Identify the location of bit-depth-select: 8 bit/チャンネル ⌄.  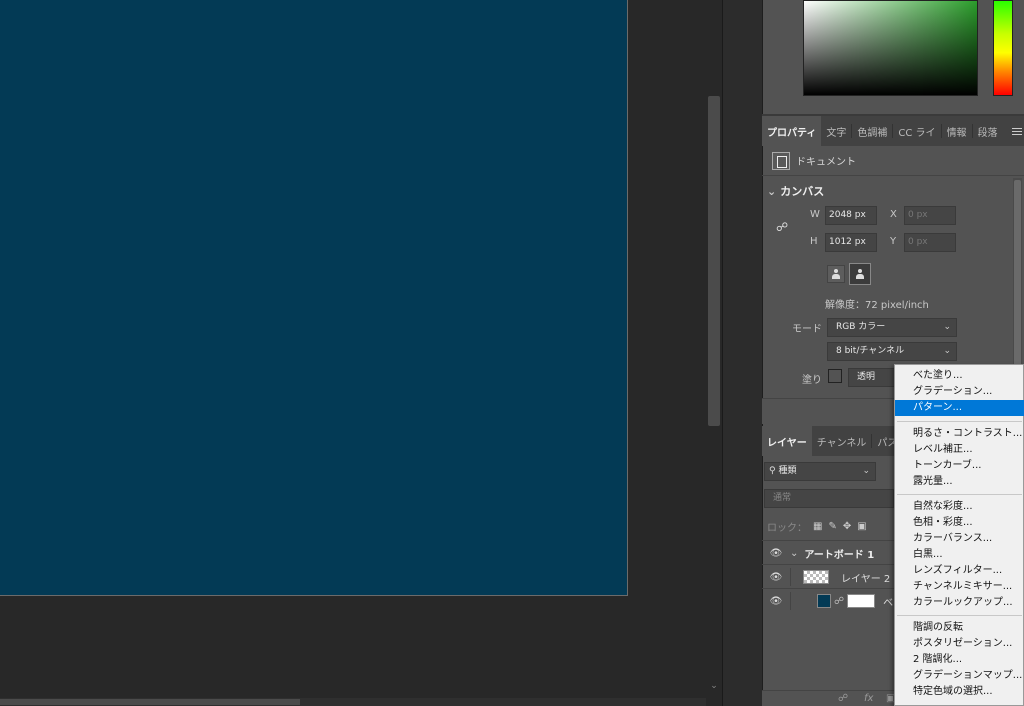
(892, 351).